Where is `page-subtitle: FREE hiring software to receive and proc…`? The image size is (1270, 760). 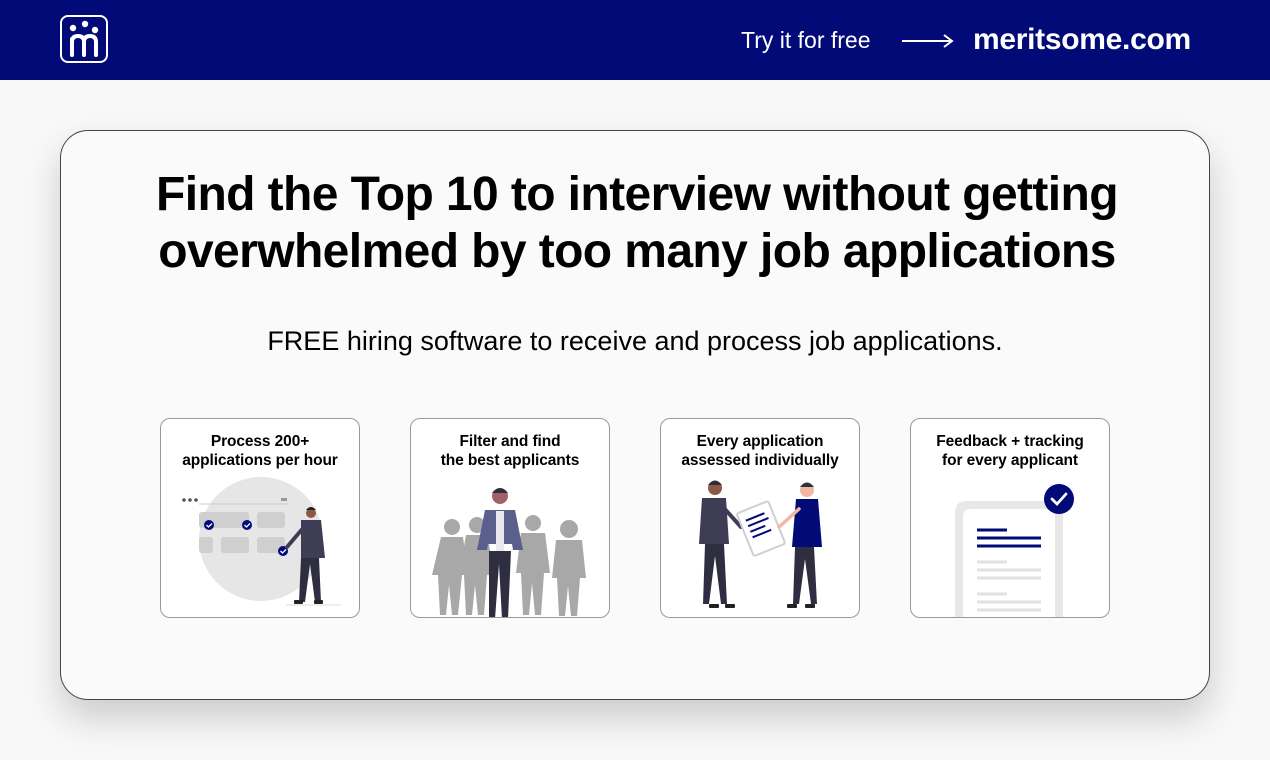
page-subtitle: FREE hiring software to receive and proc… is located at coordinates (635, 341).